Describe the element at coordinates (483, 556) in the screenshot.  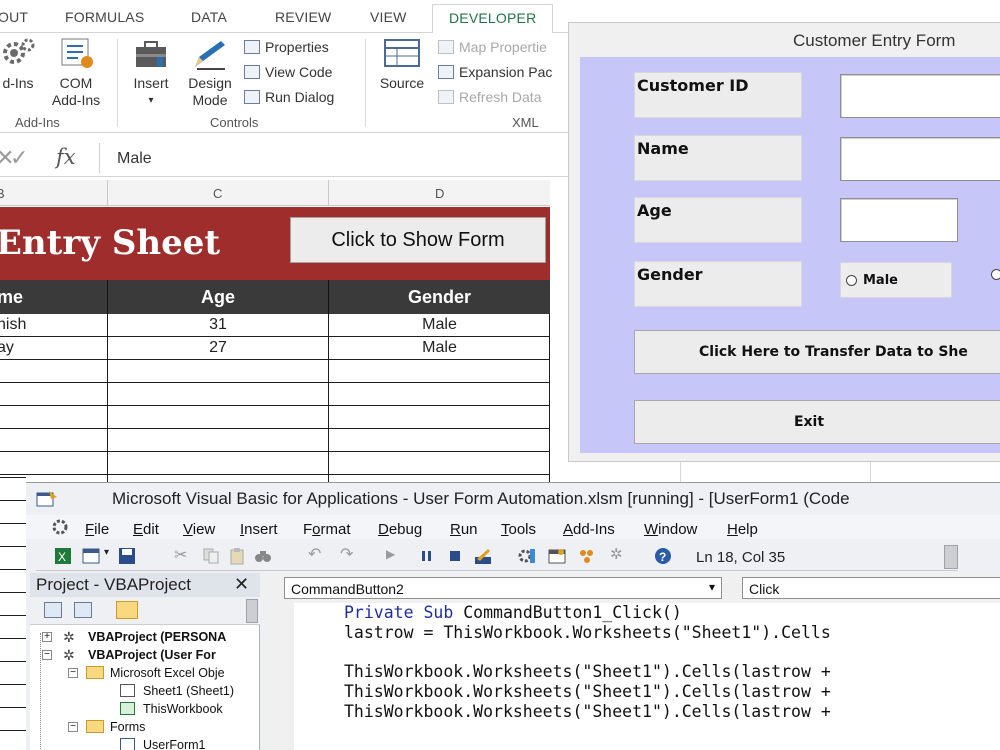
I see `design-mode-icon` at that location.